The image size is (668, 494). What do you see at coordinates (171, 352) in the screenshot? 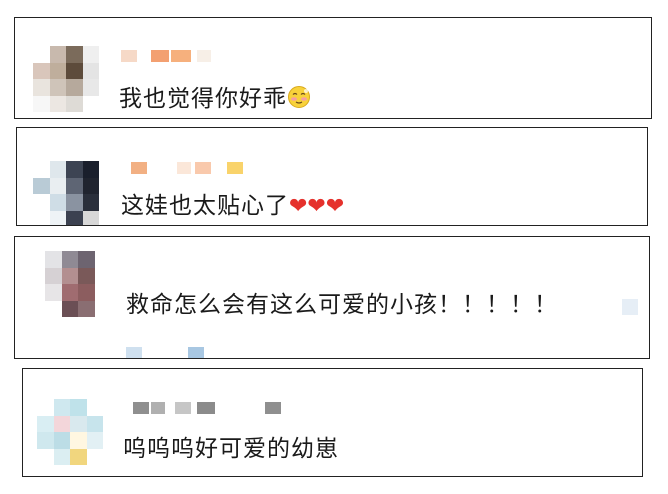
I see `username-blurred-next` at bounding box center [171, 352].